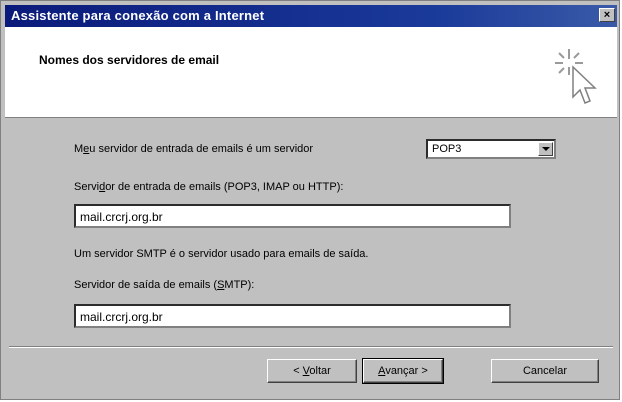 The height and width of the screenshot is (402, 622). What do you see at coordinates (164, 285) in the screenshot?
I see `outgoing-server-label: Servidor de saída de emails (SMTP):` at bounding box center [164, 285].